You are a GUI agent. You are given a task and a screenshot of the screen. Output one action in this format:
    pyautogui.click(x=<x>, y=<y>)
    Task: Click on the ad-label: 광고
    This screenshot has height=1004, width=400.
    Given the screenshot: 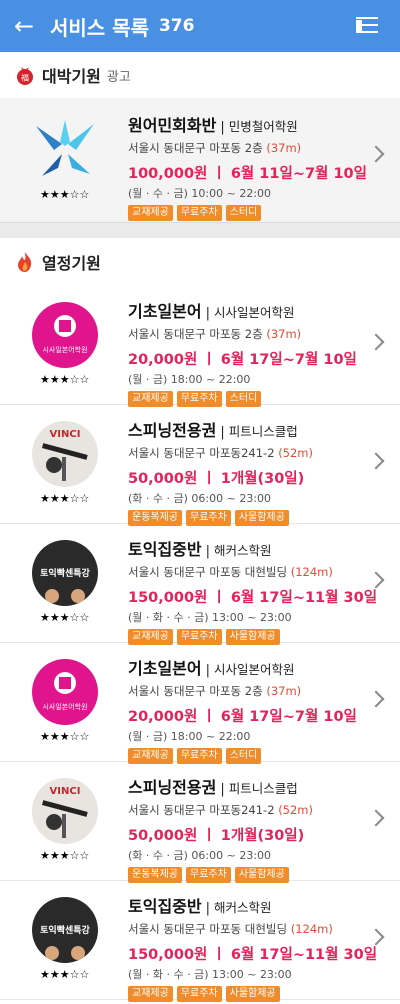 What is the action you would take?
    pyautogui.click(x=118, y=77)
    